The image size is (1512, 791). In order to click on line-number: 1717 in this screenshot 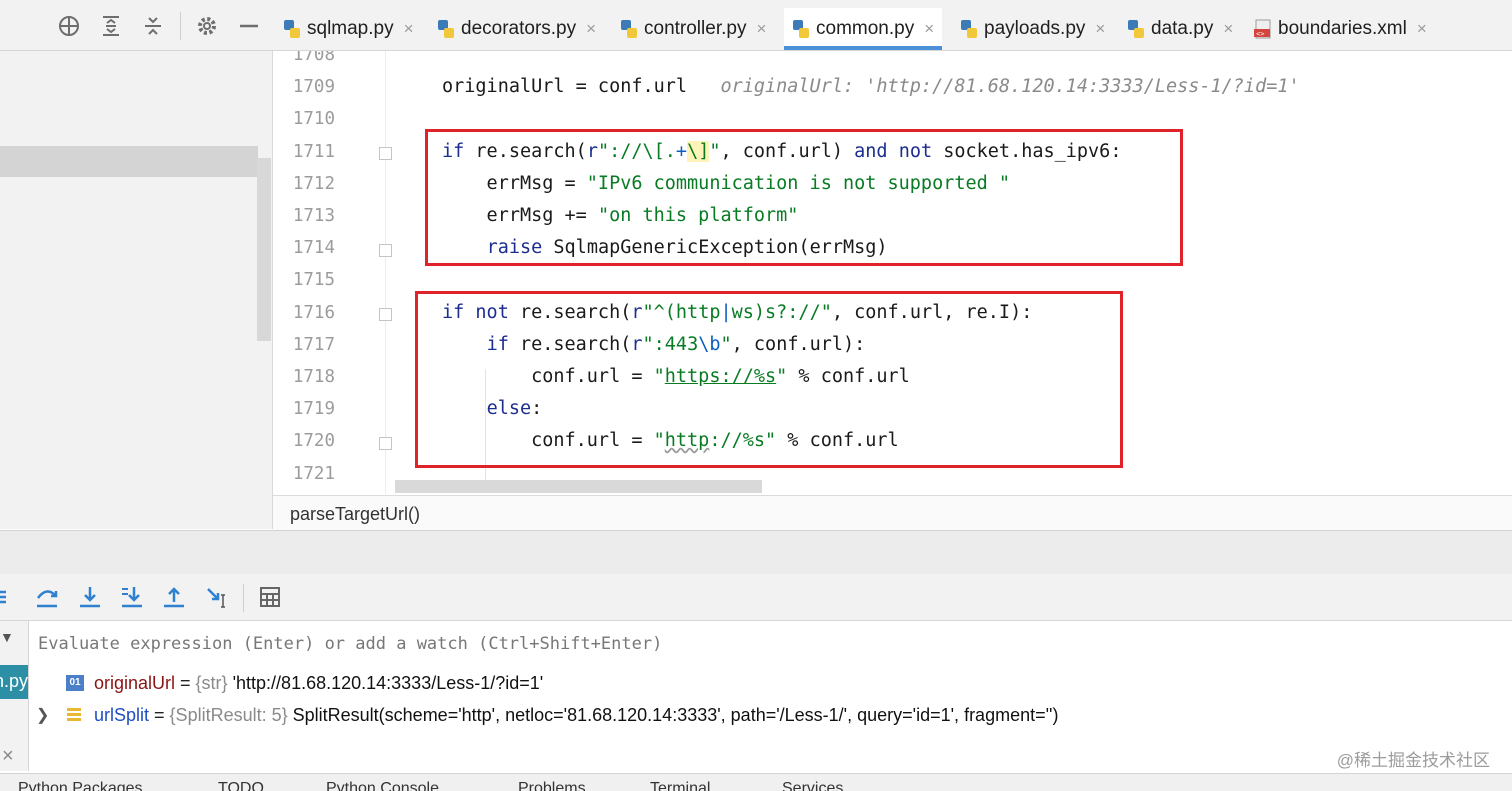, I will do `click(313, 345)`.